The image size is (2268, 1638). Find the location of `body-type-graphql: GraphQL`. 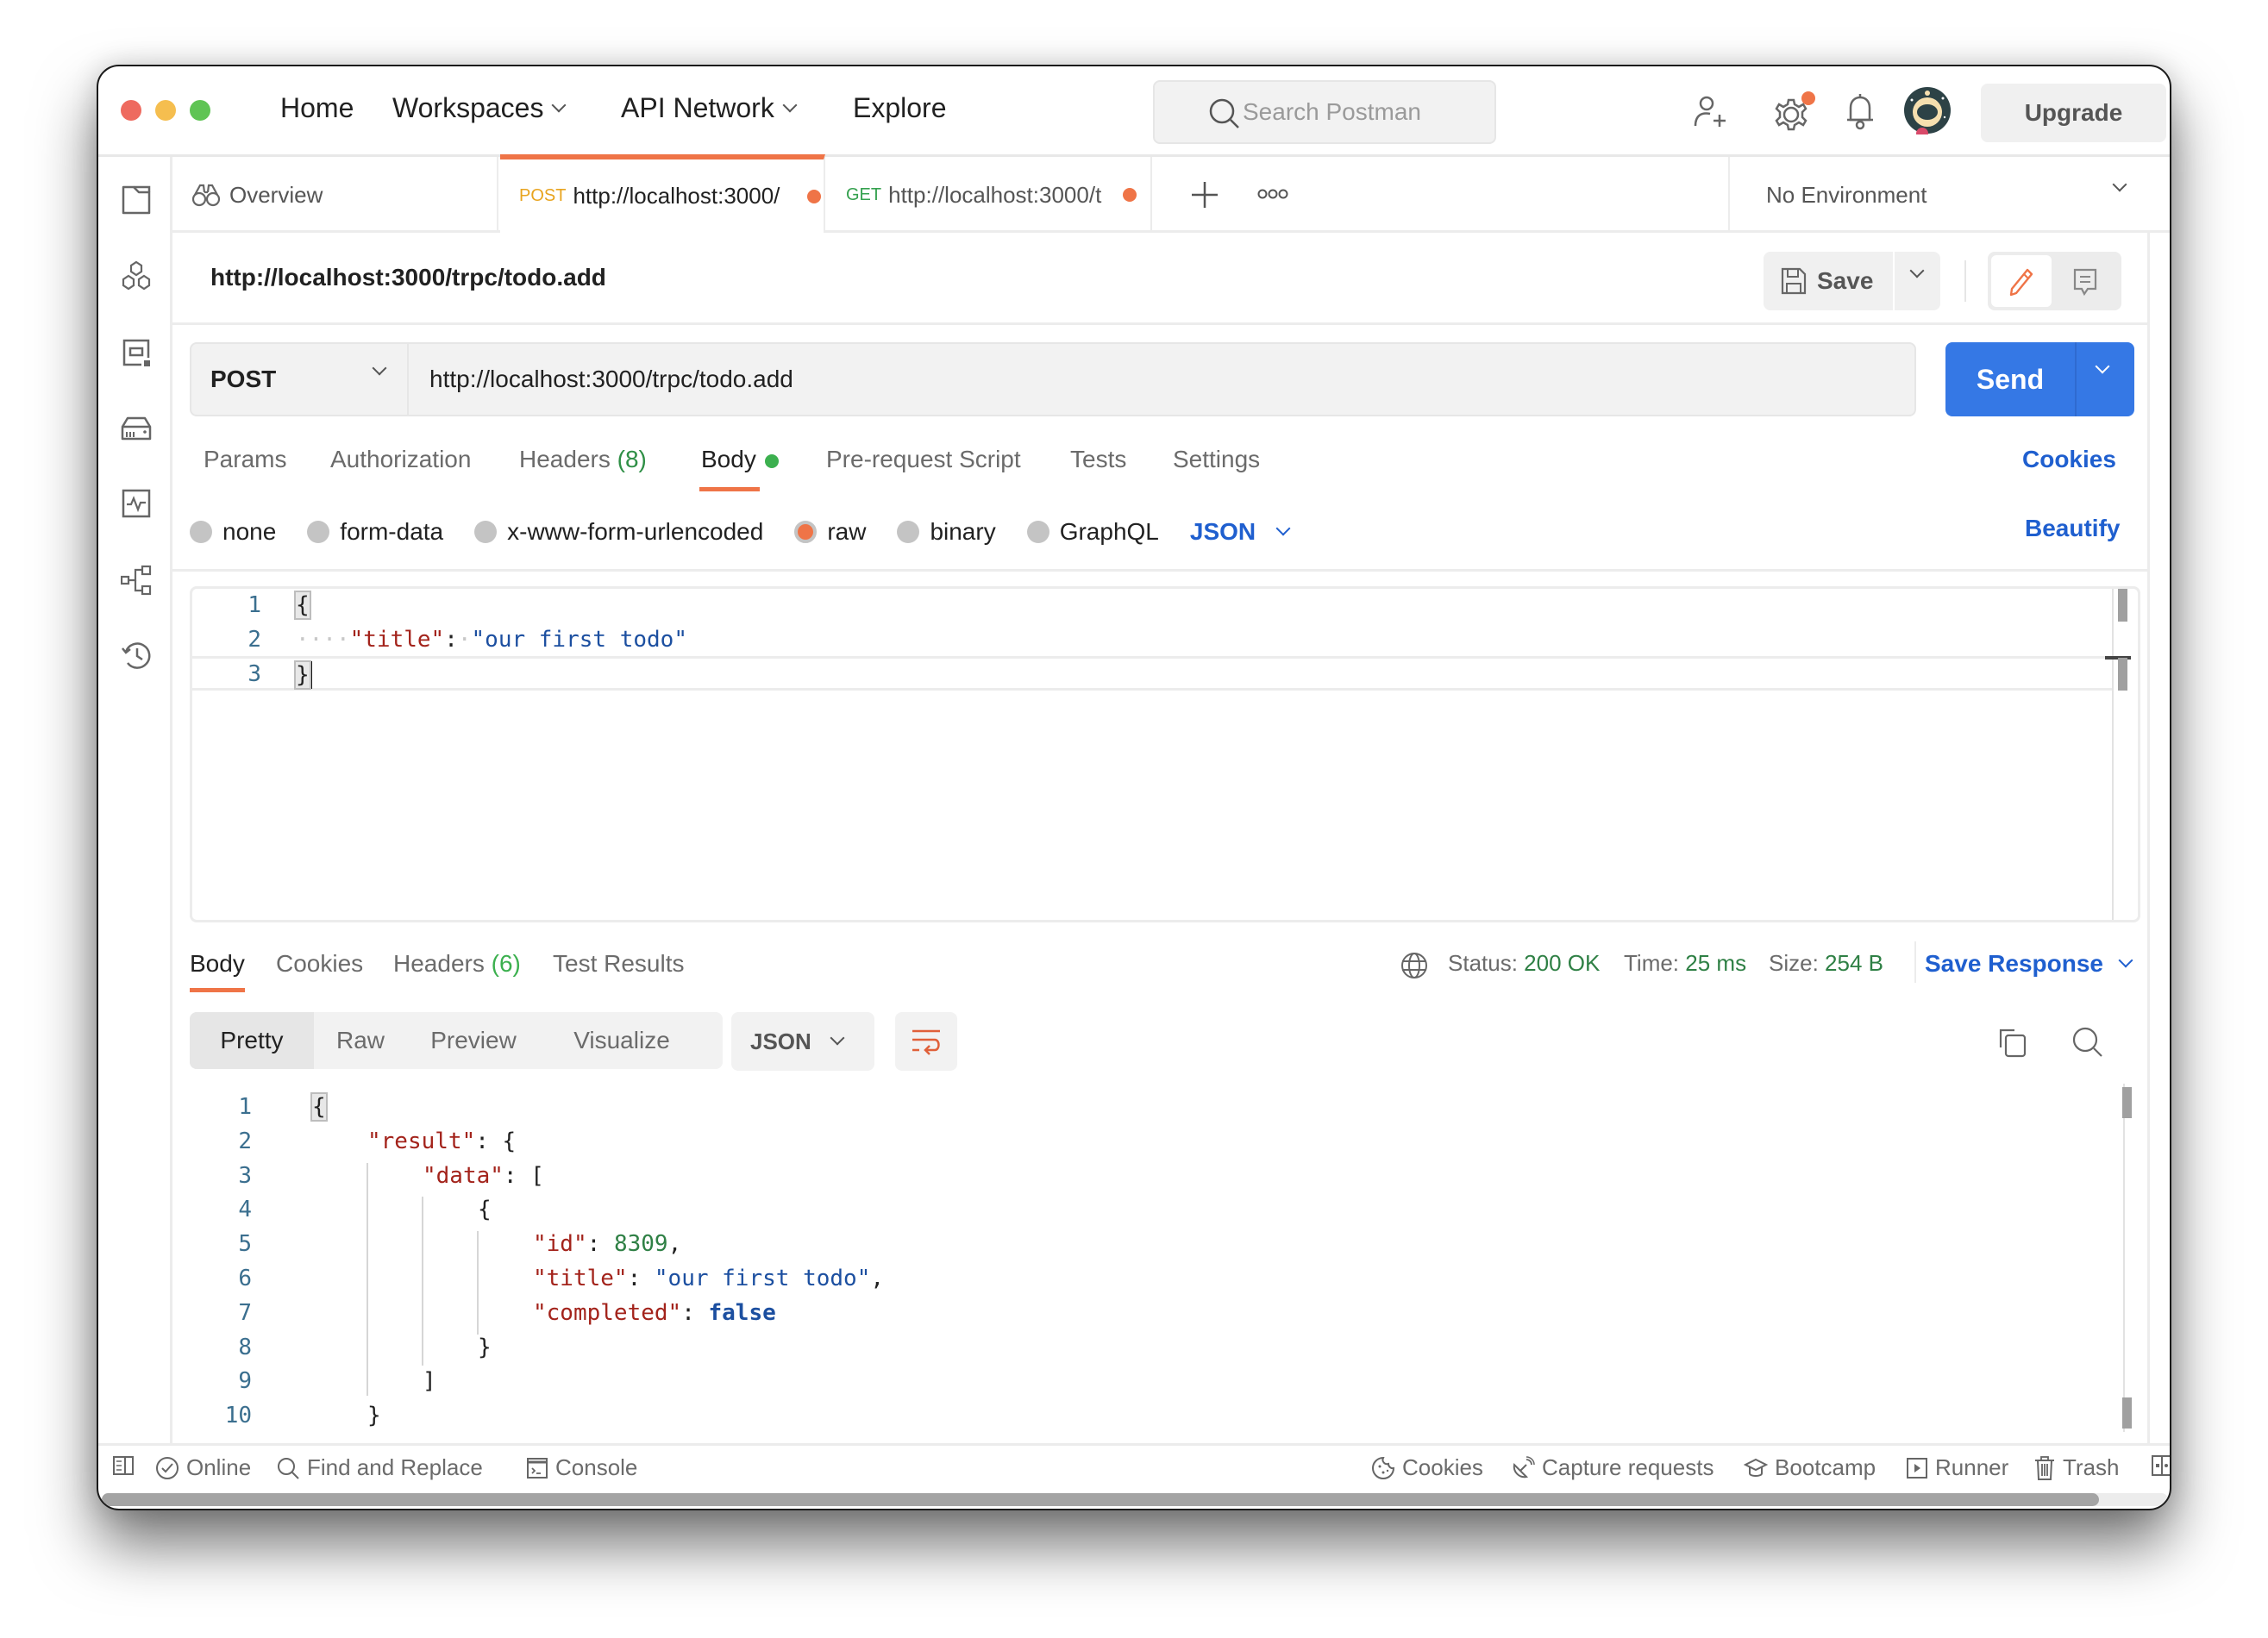

body-type-graphql: GraphQL is located at coordinates (1092, 532).